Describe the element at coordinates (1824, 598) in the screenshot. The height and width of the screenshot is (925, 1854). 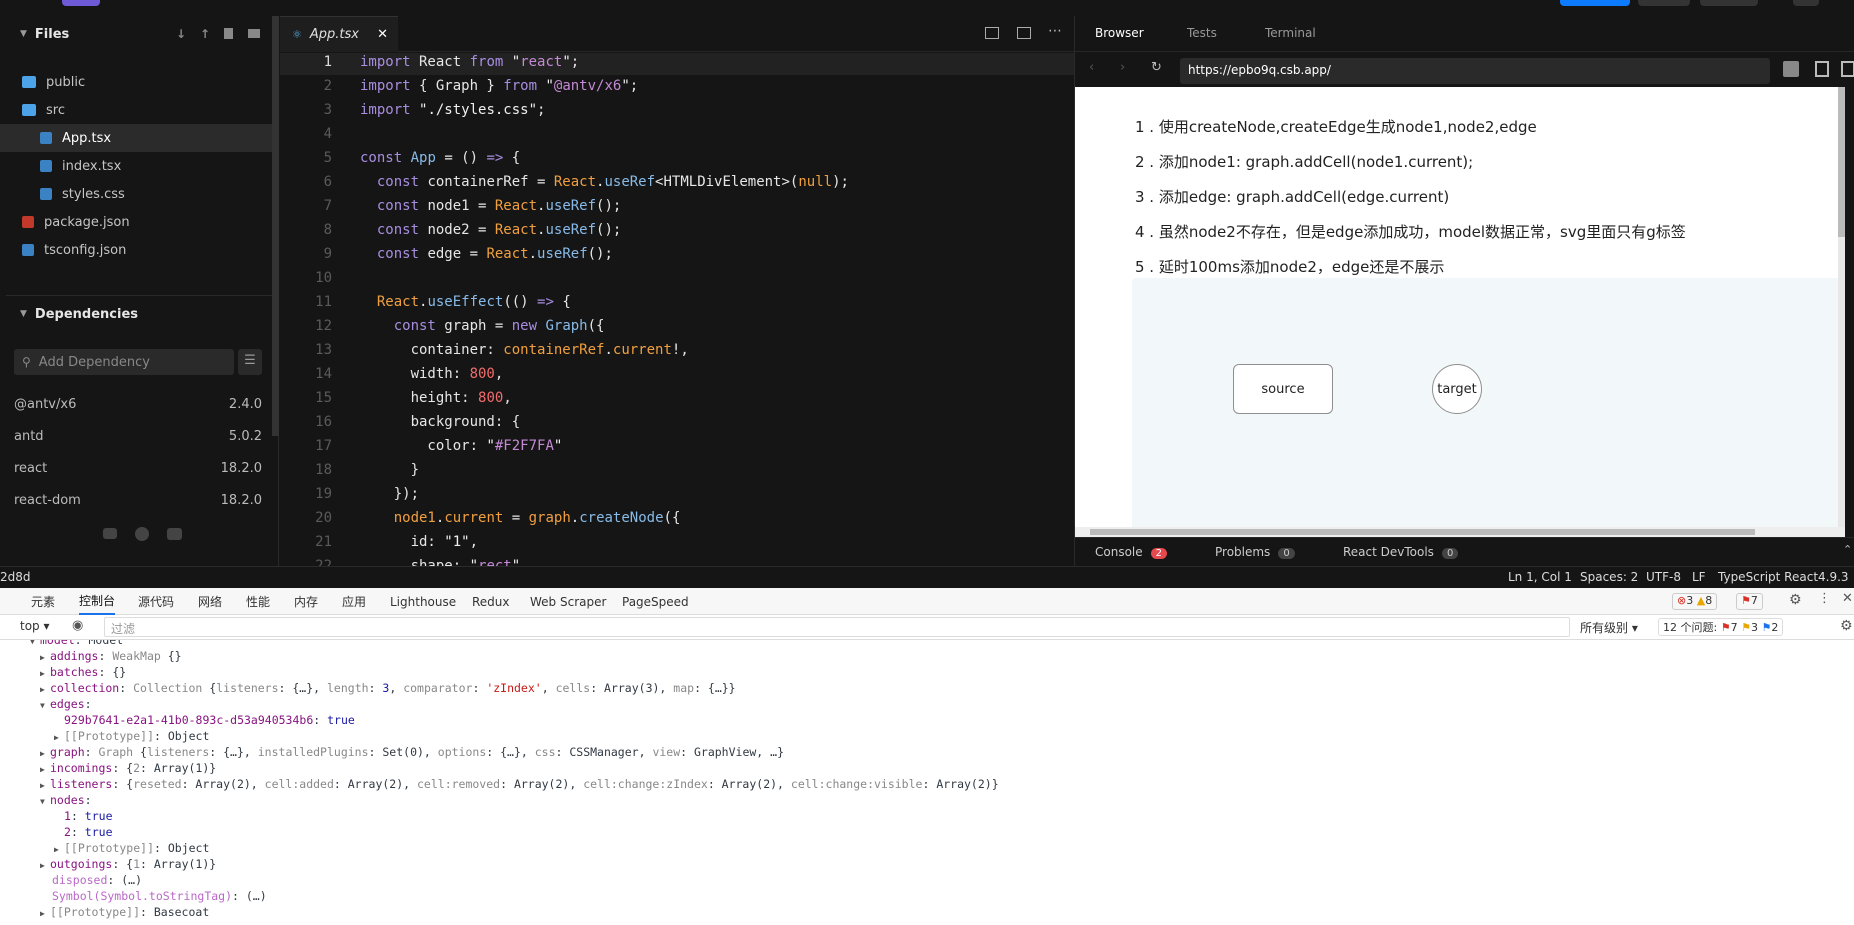
I see `more-vert-icon: ⋮` at that location.